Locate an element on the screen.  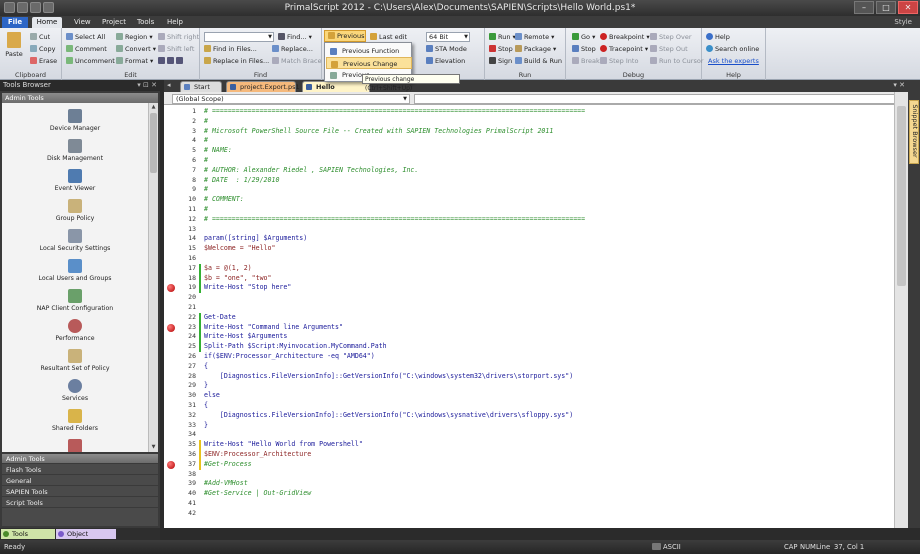
sign-button: Sign is located at coordinates (500, 61).